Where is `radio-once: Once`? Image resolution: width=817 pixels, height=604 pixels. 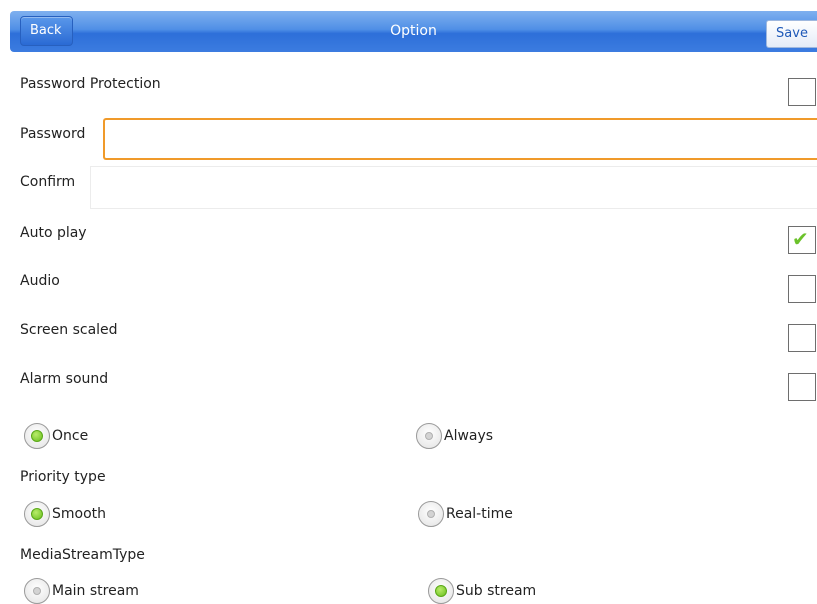
radio-once: Once is located at coordinates (56, 436).